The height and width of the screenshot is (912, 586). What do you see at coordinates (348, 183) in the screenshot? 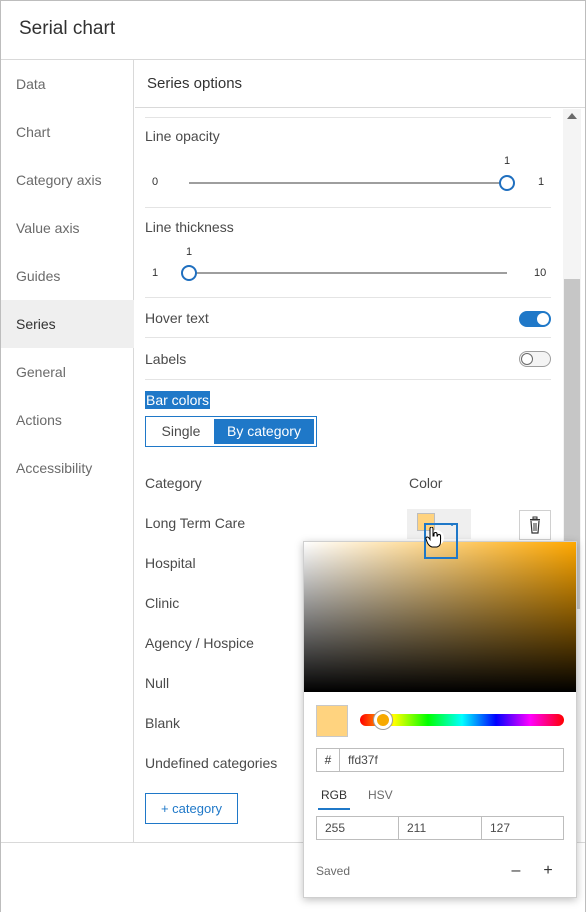
I see `line-opacity-track` at bounding box center [348, 183].